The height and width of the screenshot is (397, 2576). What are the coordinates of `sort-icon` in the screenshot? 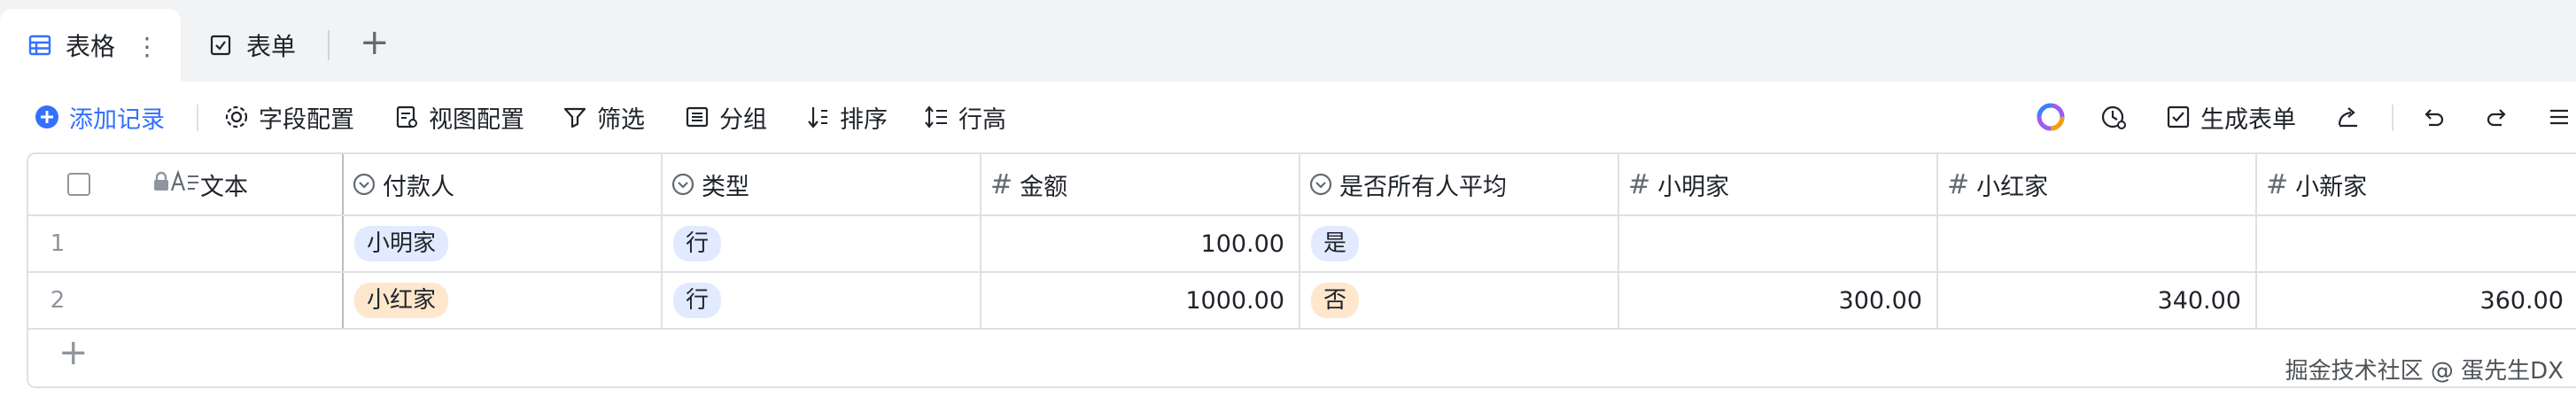 It's located at (817, 117).